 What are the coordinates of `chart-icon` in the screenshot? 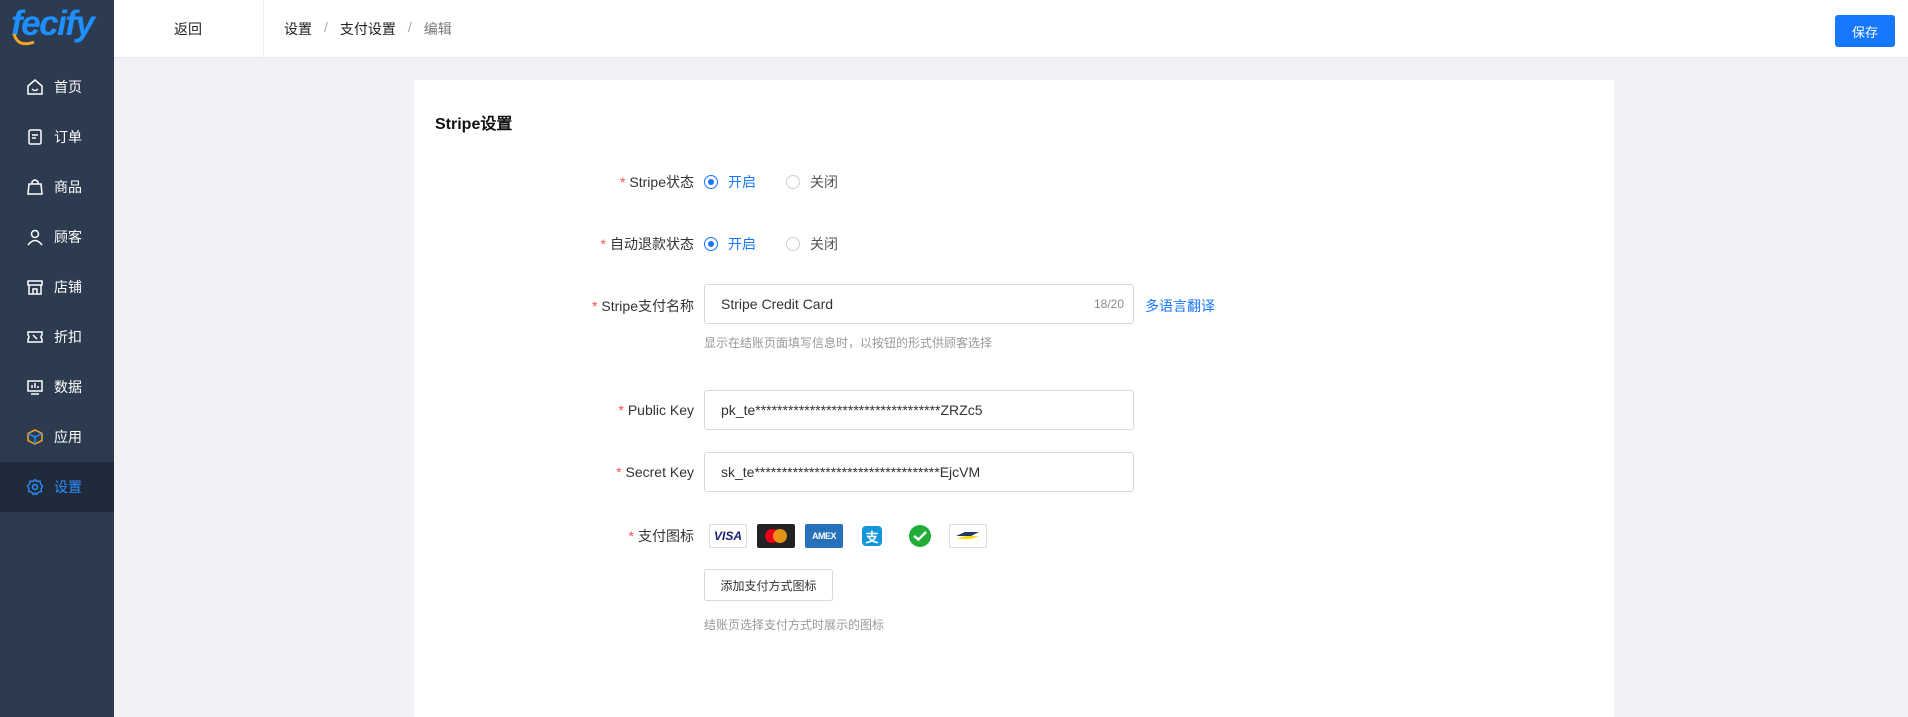 It's located at (35, 387).